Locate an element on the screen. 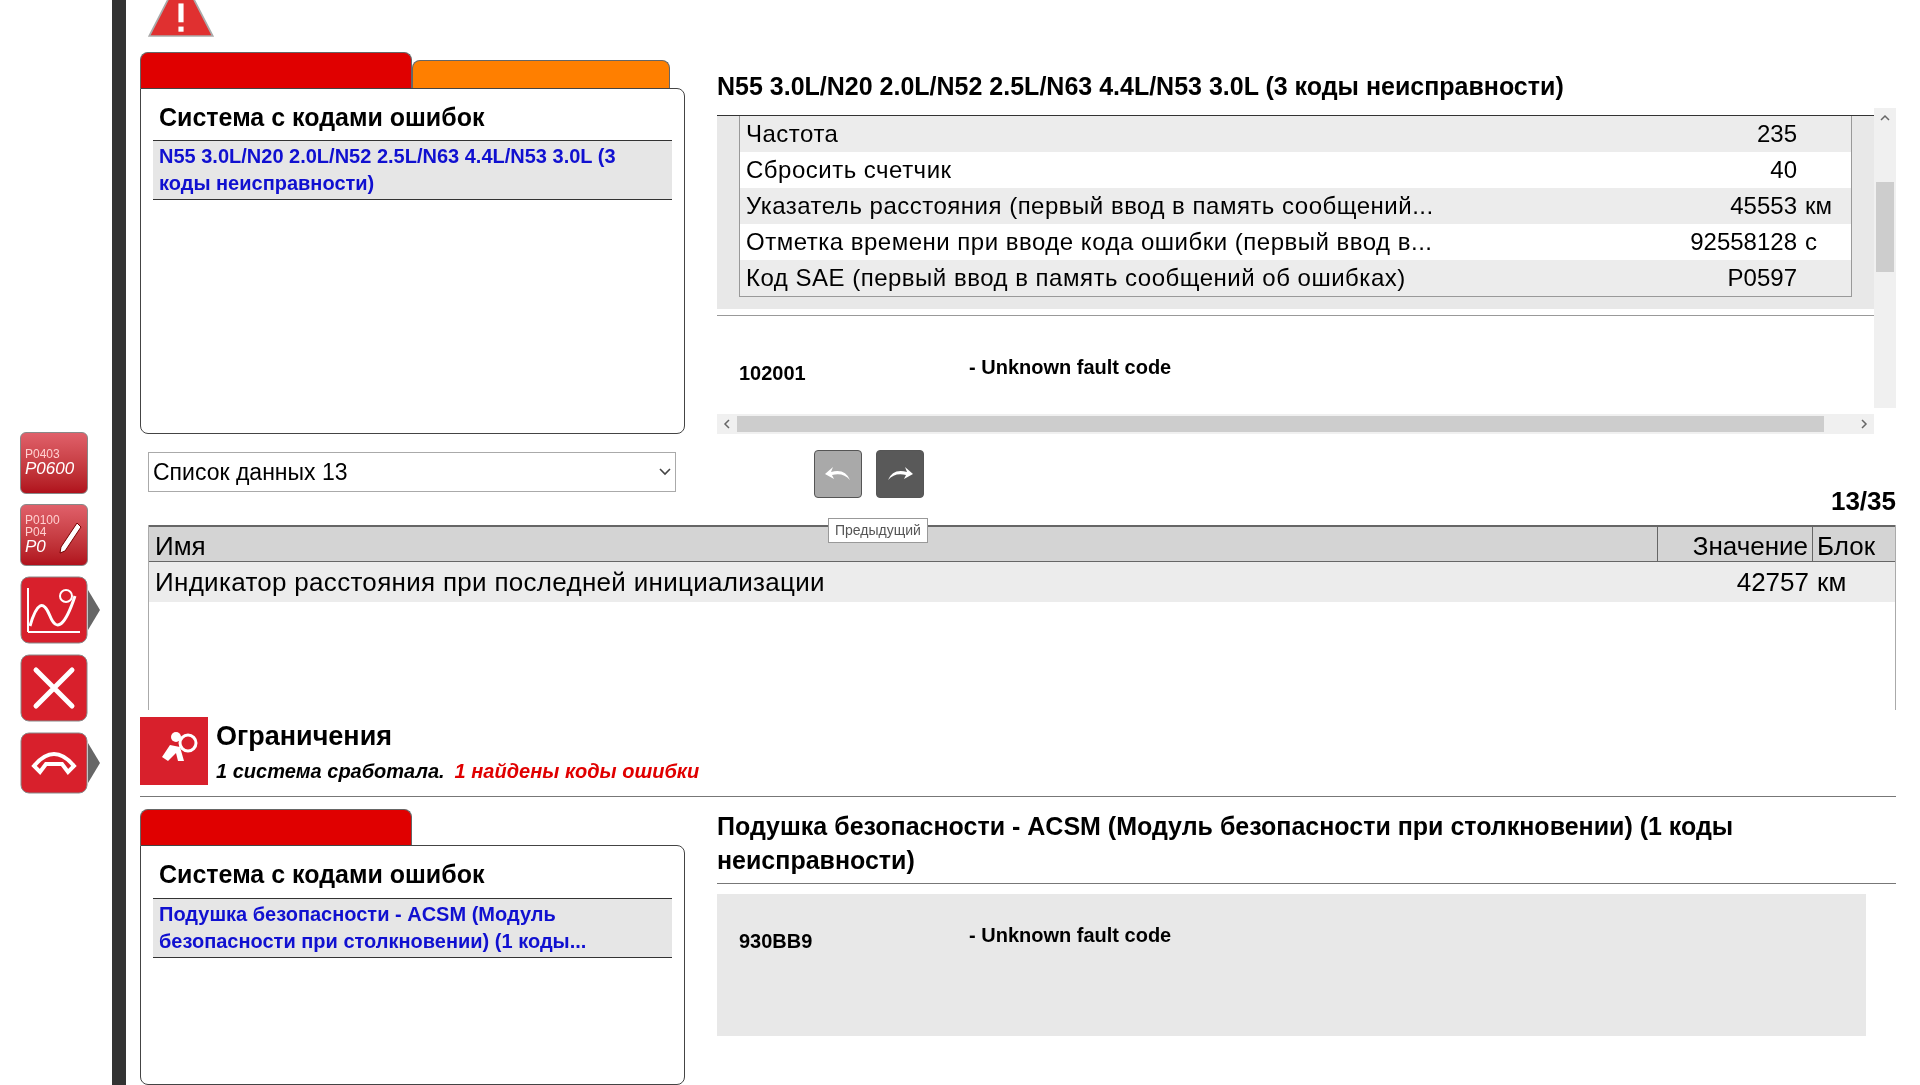 This screenshot has height=1085, width=1920. detail-value: 40 is located at coordinates (1783, 170).